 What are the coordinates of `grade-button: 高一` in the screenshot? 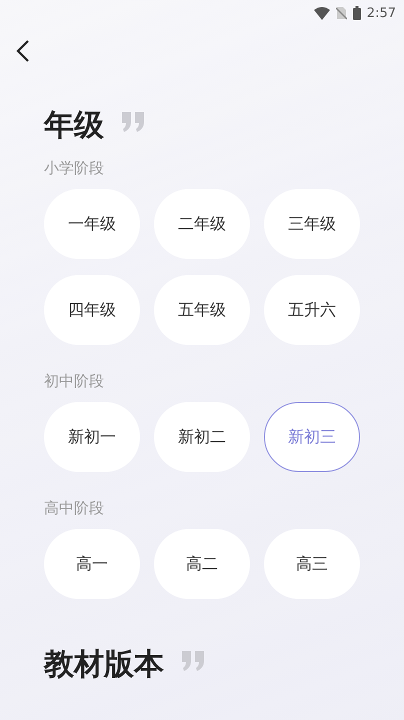 It's located at (92, 564).